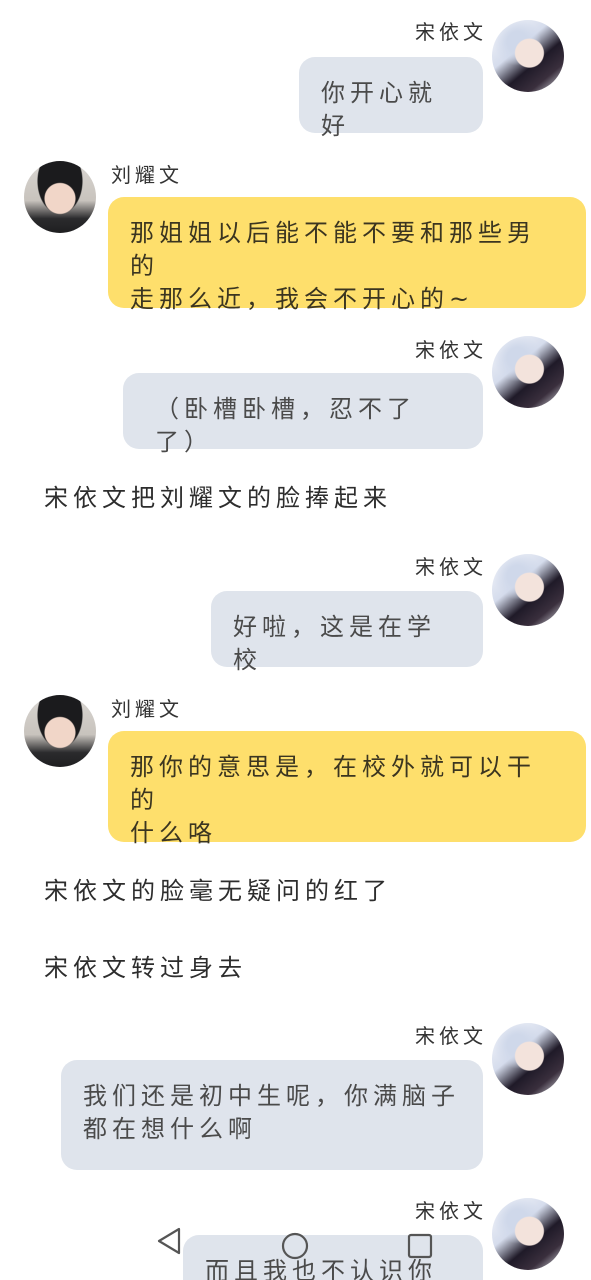  Describe the element at coordinates (218, 498) in the screenshot. I see `narration-text: 宋依文把刘耀文的脸捧起来` at that location.